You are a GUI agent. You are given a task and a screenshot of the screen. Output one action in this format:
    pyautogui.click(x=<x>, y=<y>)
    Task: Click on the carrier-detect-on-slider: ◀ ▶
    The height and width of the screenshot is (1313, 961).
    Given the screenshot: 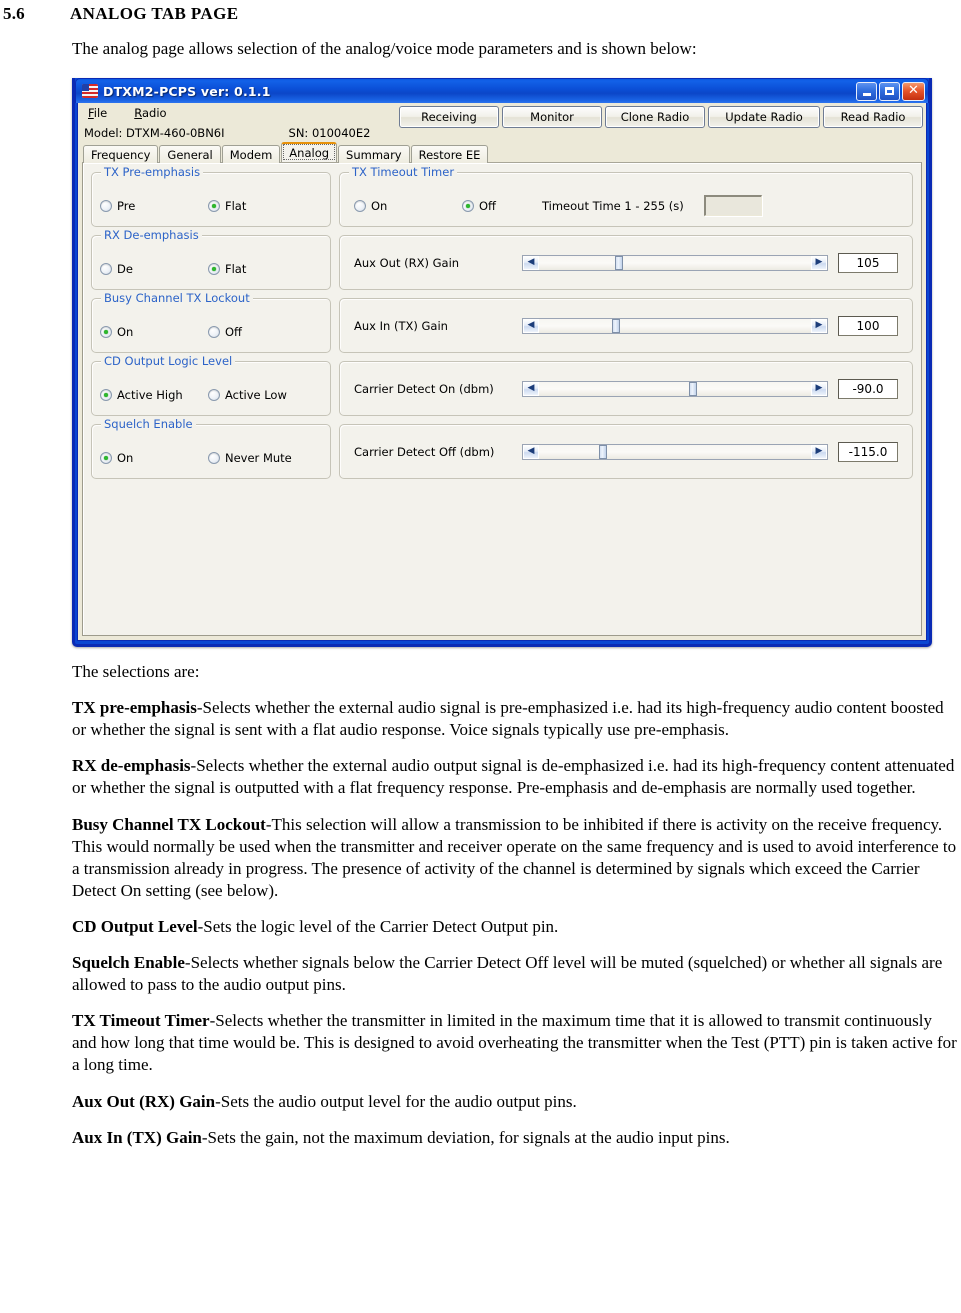 What is the action you would take?
    pyautogui.click(x=675, y=388)
    